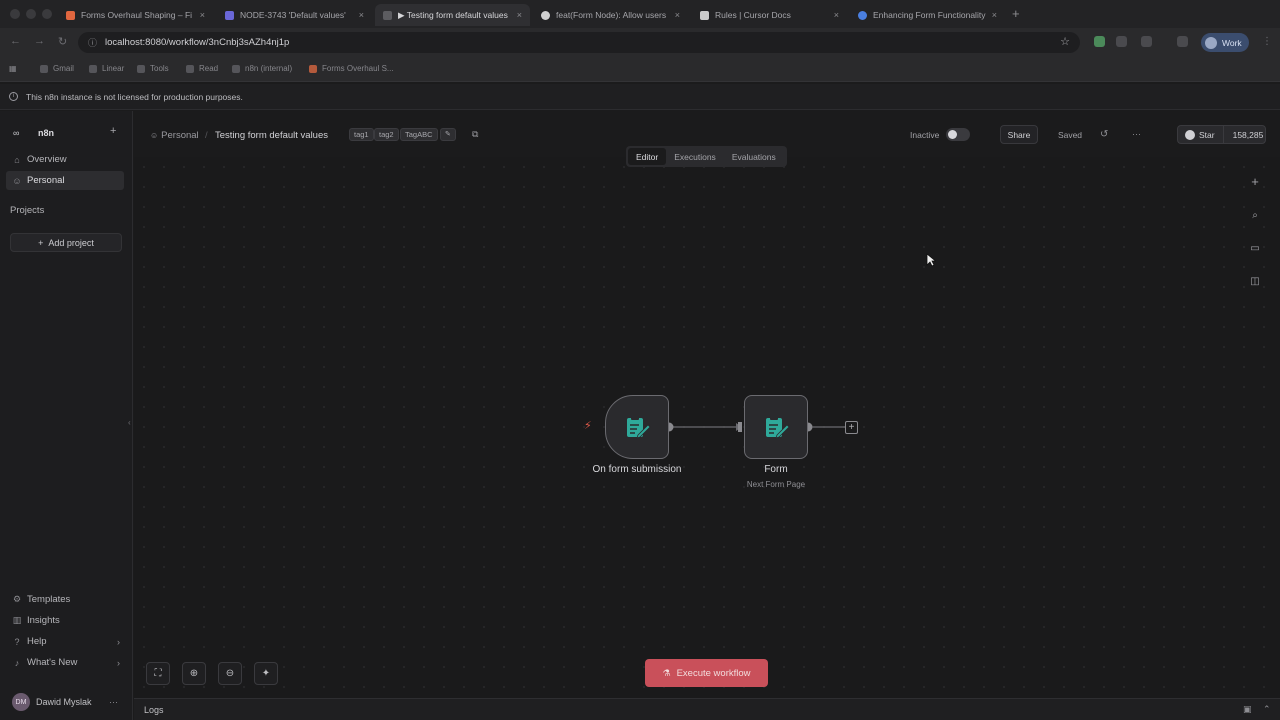 Image resolution: width=1280 pixels, height=720 pixels. What do you see at coordinates (707, 709) in the screenshot?
I see `logs-panel-bar: Logs ▣ ⌃` at bounding box center [707, 709].